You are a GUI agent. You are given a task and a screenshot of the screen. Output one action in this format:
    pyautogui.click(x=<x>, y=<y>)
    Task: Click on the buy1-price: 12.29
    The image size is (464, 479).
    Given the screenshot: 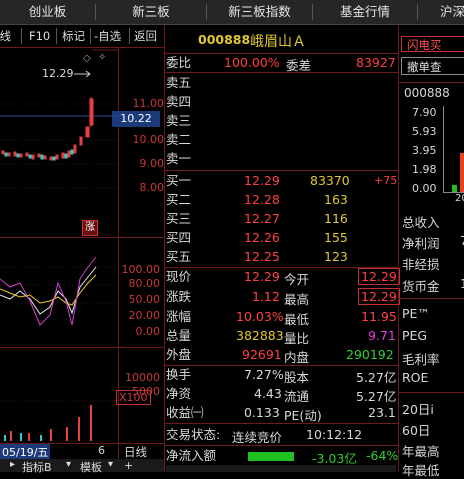 What is the action you would take?
    pyautogui.click(x=262, y=180)
    